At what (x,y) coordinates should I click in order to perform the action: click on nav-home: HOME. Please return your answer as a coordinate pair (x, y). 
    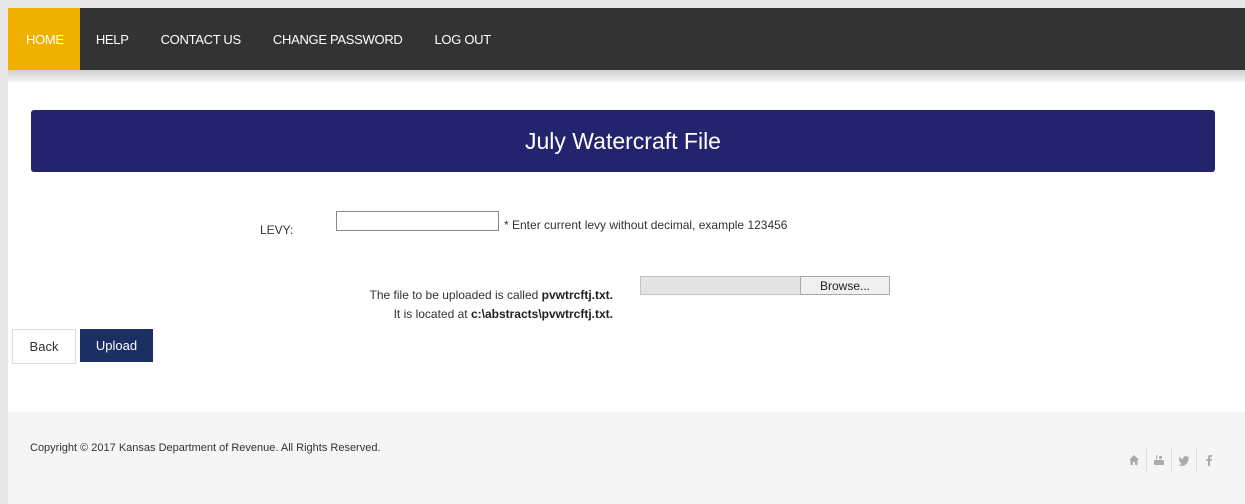
    Looking at the image, I should click on (44, 39).